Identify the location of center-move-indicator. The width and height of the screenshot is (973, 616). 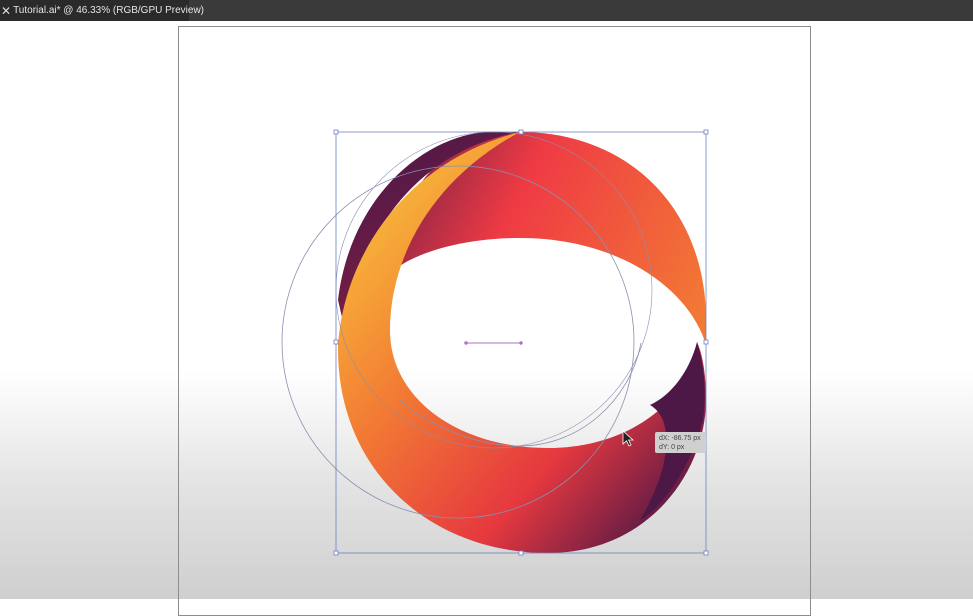
(493, 343).